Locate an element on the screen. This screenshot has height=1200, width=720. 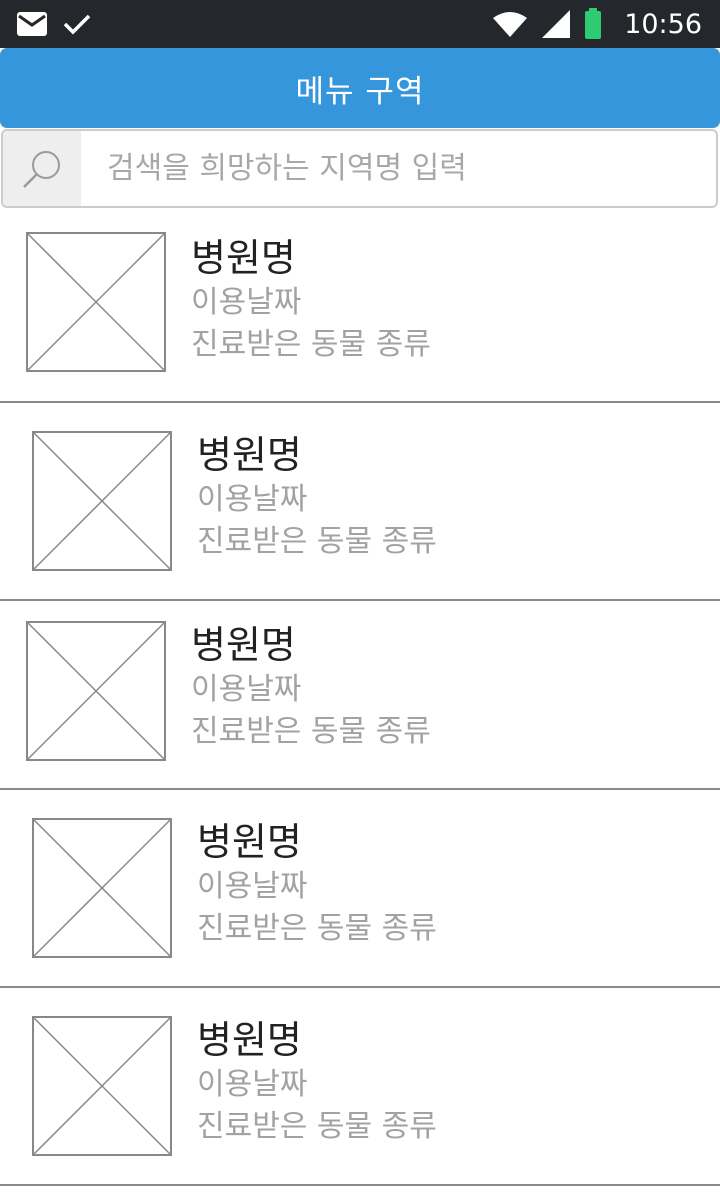
search-icon is located at coordinates (41, 169).